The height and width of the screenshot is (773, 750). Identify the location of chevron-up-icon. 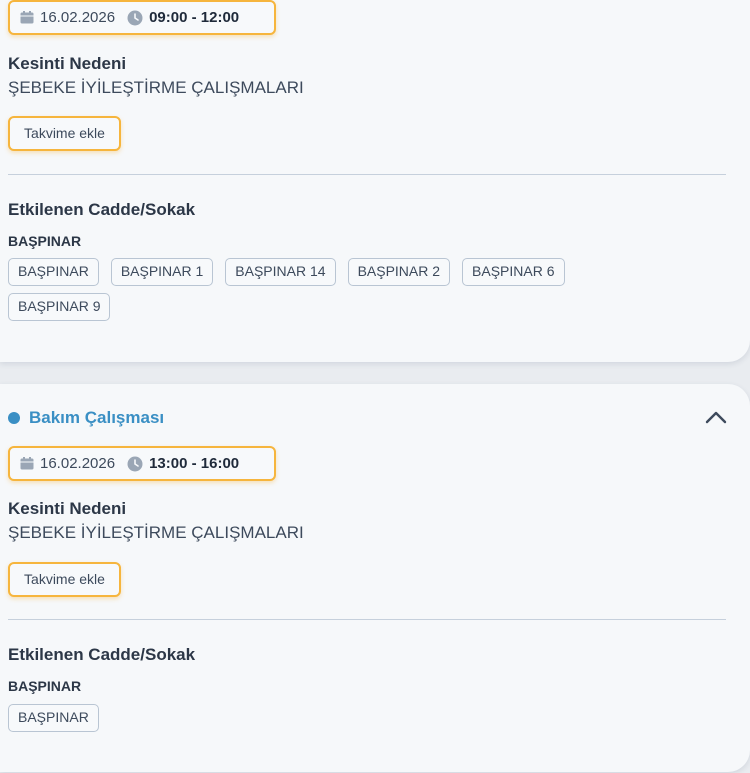
(716, 417).